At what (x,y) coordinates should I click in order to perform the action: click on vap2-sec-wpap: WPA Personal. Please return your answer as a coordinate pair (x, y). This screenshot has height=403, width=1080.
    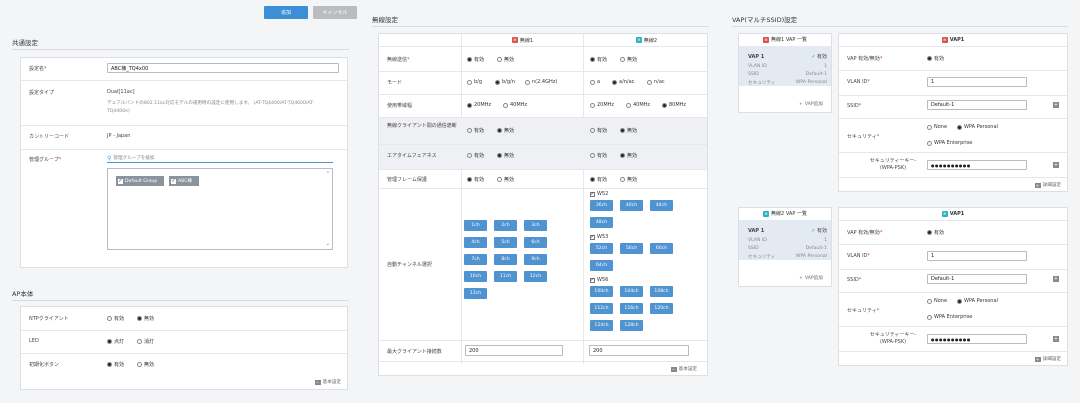
    Looking at the image, I should click on (977, 301).